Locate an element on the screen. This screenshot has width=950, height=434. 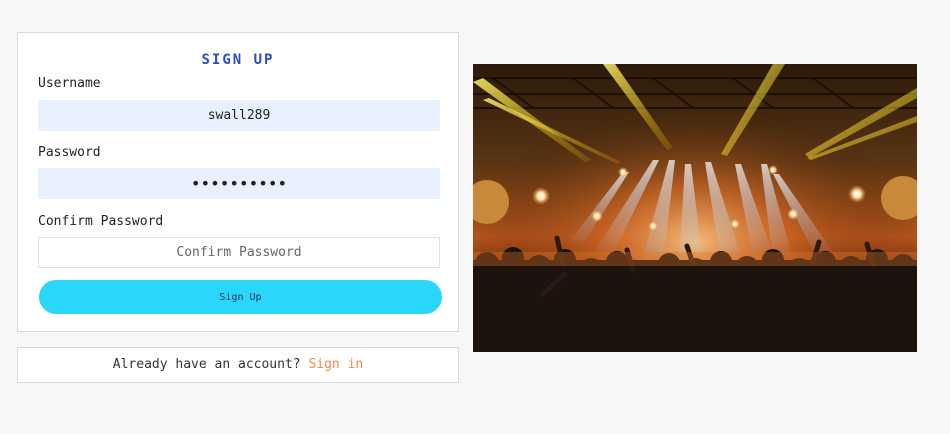
password-label: Password is located at coordinates (69, 152).